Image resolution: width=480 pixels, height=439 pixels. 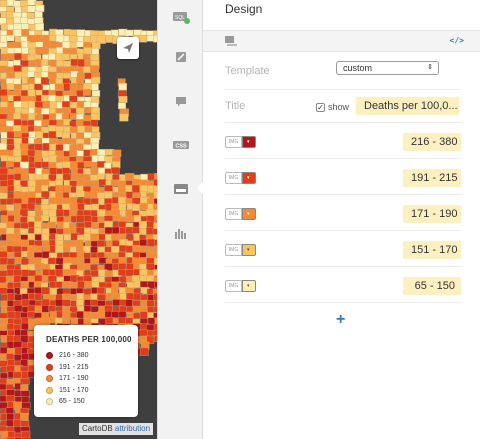 What do you see at coordinates (231, 41) in the screenshot?
I see `legend-editor-icon` at bounding box center [231, 41].